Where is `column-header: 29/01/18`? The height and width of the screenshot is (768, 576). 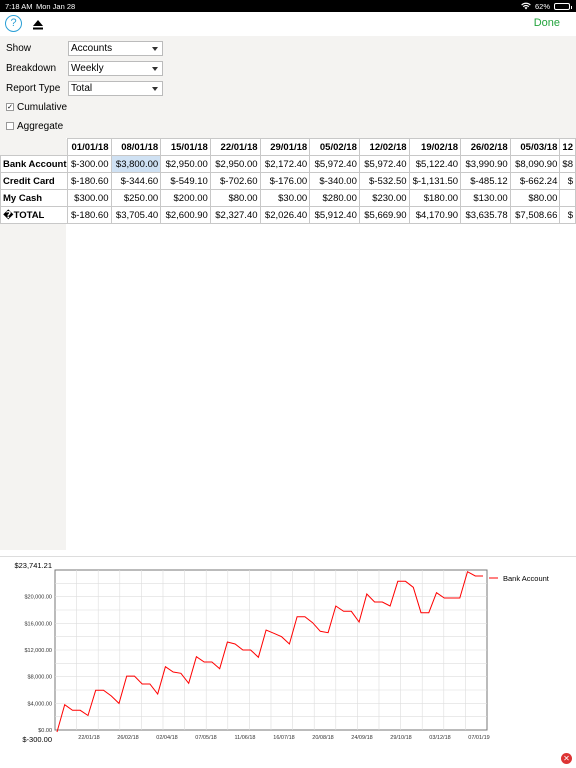 column-header: 29/01/18 is located at coordinates (285, 147).